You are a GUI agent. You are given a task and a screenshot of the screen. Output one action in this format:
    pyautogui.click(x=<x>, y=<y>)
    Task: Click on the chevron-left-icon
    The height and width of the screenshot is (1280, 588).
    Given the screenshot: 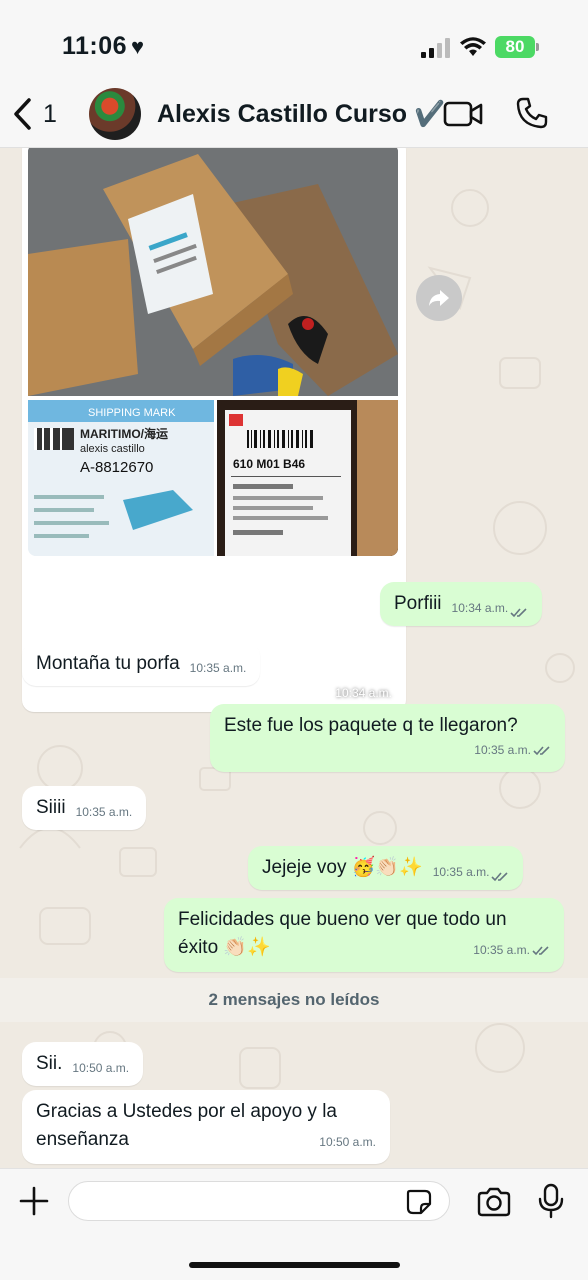 What is the action you would take?
    pyautogui.click(x=22, y=114)
    